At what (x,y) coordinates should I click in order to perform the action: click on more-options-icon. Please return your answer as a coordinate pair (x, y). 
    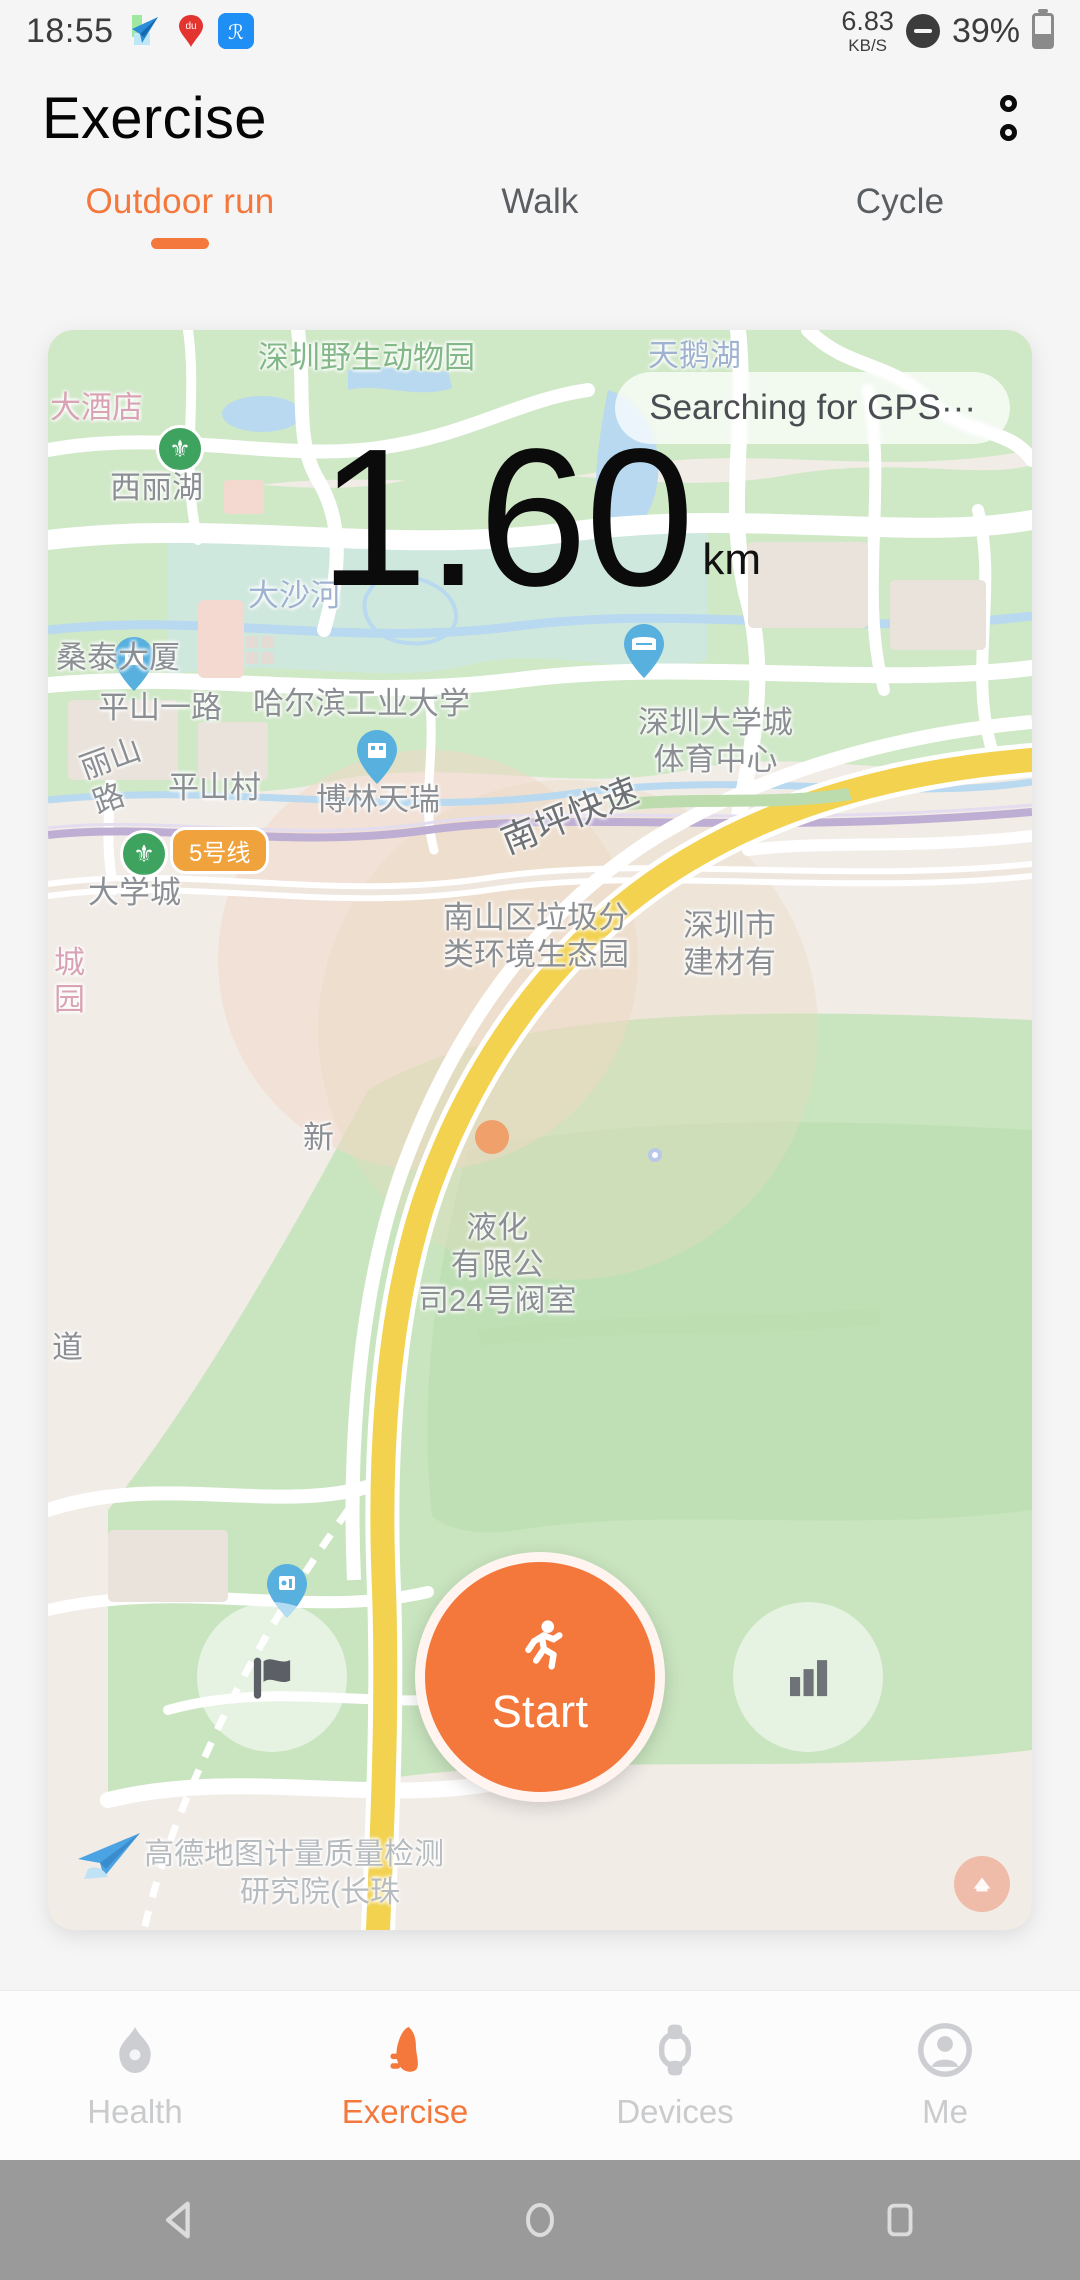
    Looking at the image, I should click on (1008, 118).